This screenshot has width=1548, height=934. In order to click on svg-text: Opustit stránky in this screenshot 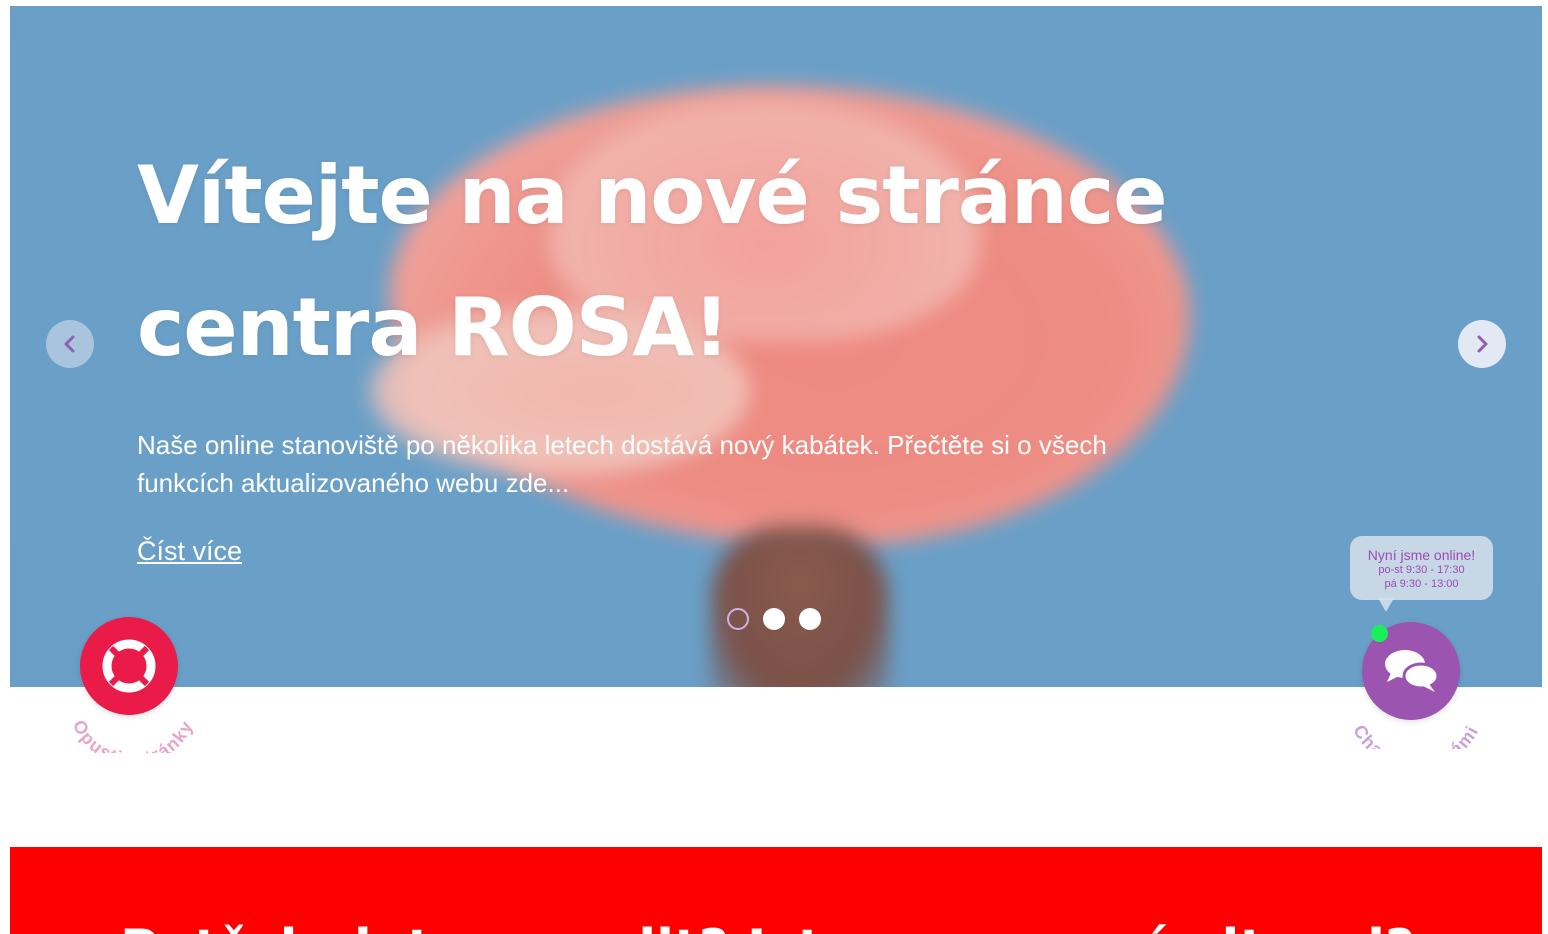, I will do `click(133, 735)`.